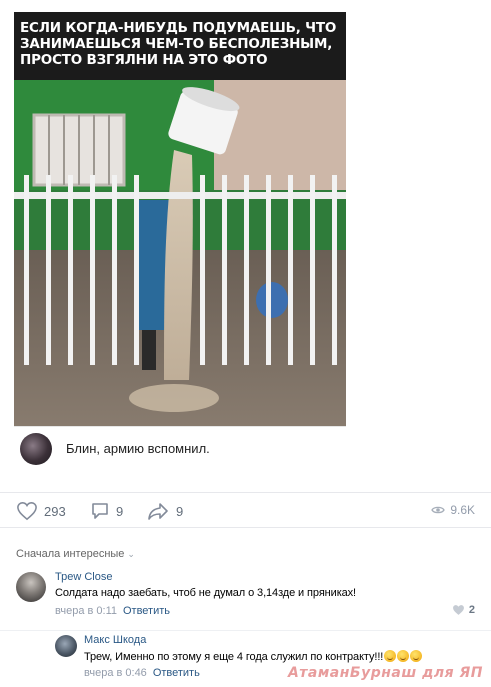 The width and height of the screenshot is (491, 687). What do you see at coordinates (178, 28) in the screenshot?
I see `caption-line: ЕСЛИ КОГДА-НИБУДЬ ПОДУМАЕШЬ, ЧТО` at bounding box center [178, 28].